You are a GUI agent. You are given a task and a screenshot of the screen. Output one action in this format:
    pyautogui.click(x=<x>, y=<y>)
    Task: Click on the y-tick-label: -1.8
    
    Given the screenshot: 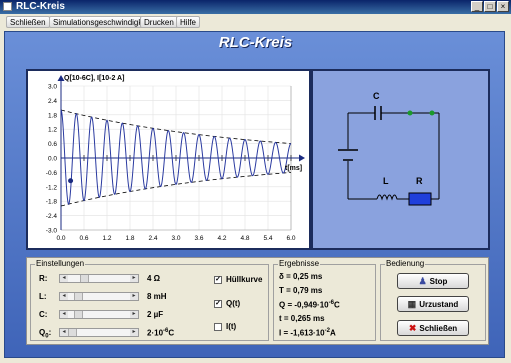 What is the action you would take?
    pyautogui.click(x=52, y=202)
    